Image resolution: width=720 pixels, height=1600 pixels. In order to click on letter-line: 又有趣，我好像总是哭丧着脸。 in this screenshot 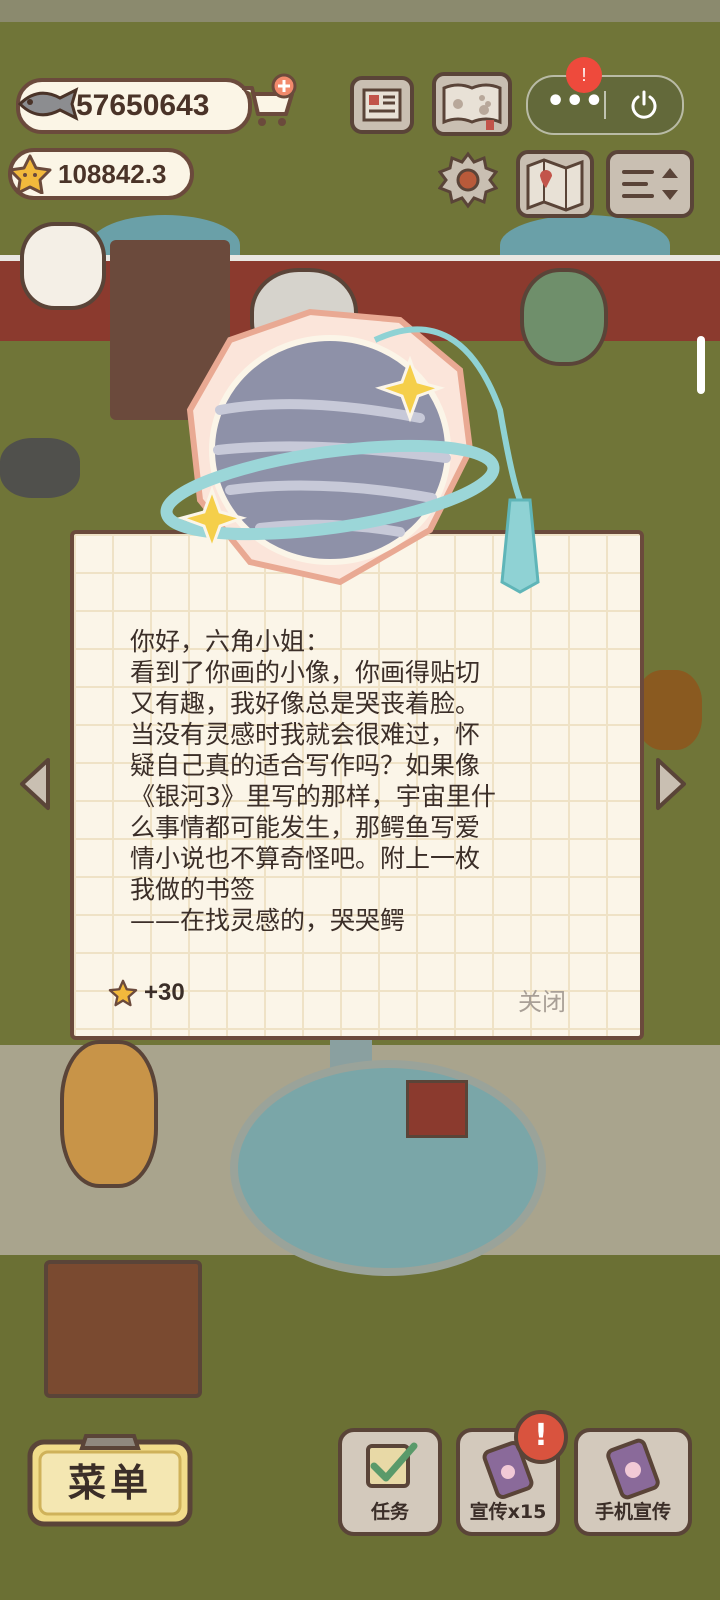, I will do `click(305, 703)`.